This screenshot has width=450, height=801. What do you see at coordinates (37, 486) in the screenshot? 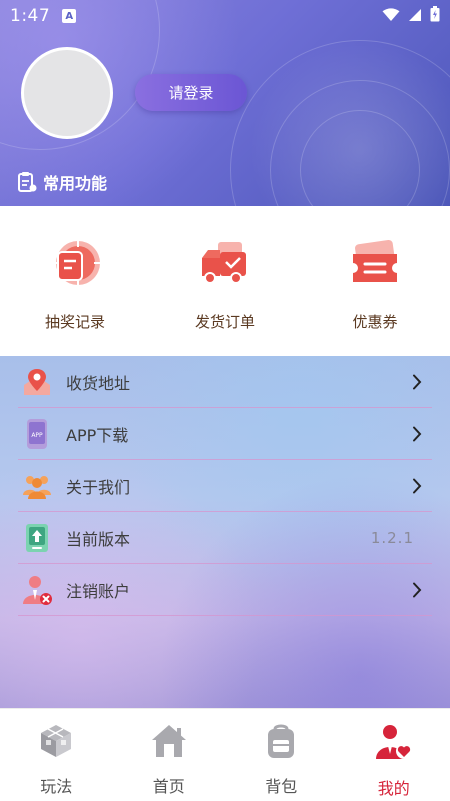
I see `group-people-icon` at bounding box center [37, 486].